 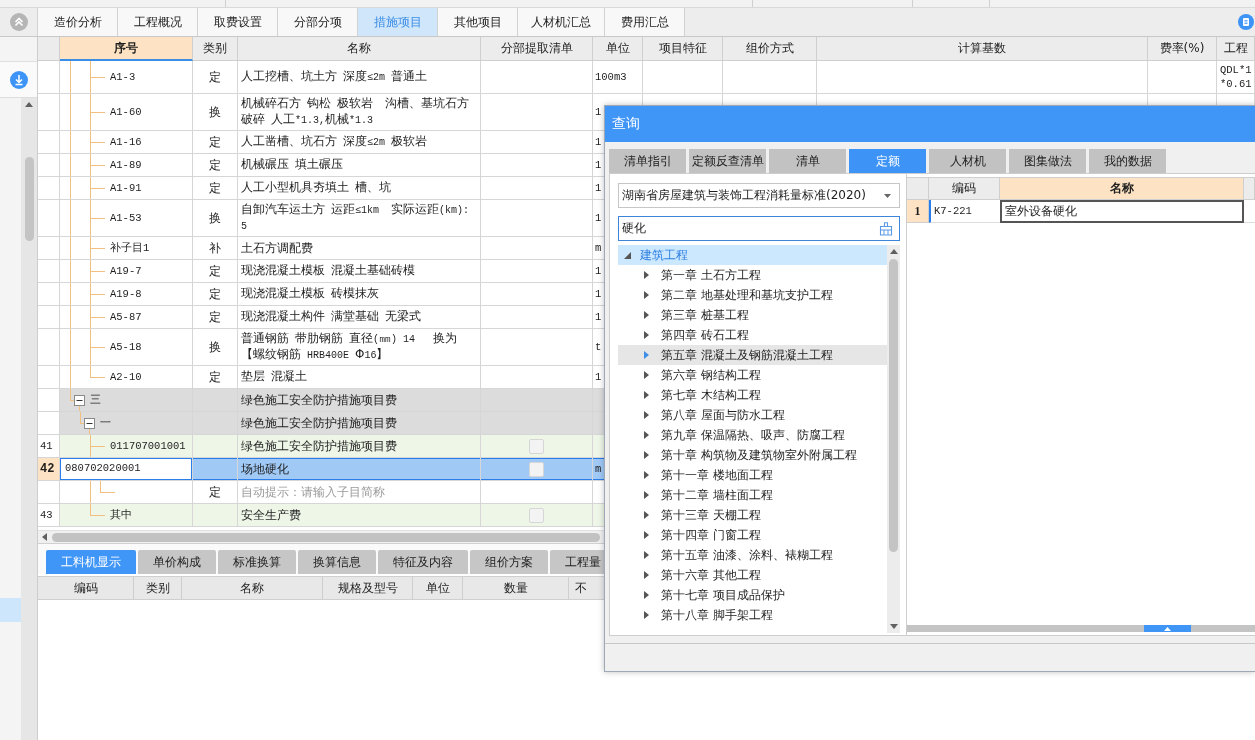 What do you see at coordinates (626, 124) in the screenshot?
I see `dialog-title: 查询` at bounding box center [626, 124].